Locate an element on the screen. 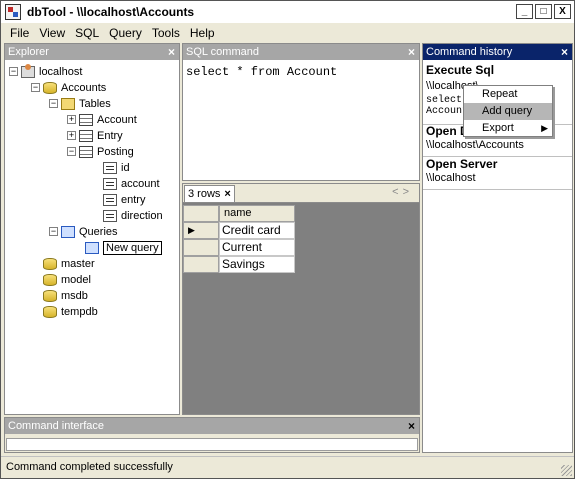 The image size is (575, 479). close-window-button: X is located at coordinates (562, 11).